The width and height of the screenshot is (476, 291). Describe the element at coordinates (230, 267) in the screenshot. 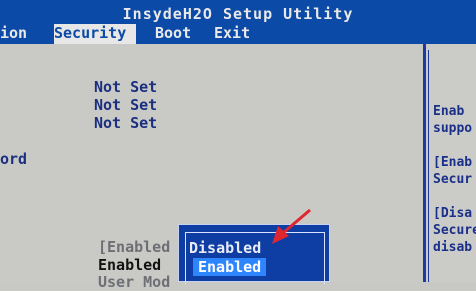

I see `popup-option-enabled: Enabled` at that location.